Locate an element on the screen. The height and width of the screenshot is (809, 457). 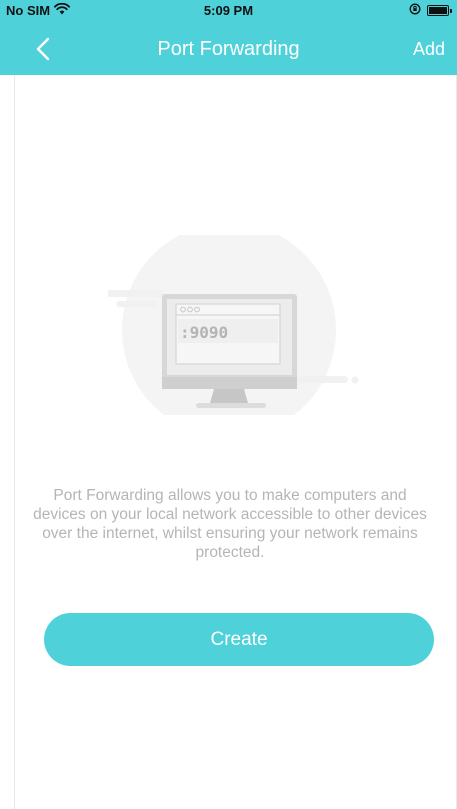
create-button: Create is located at coordinates (239, 639).